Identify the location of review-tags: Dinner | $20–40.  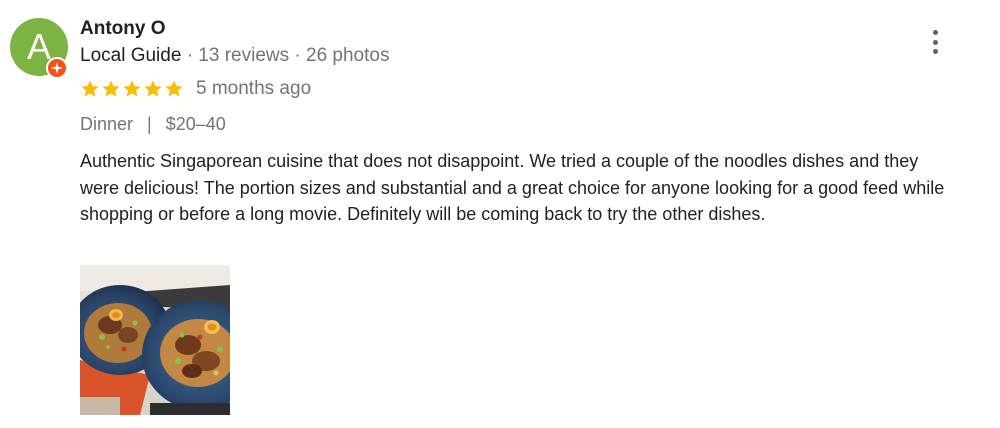
(153, 124).